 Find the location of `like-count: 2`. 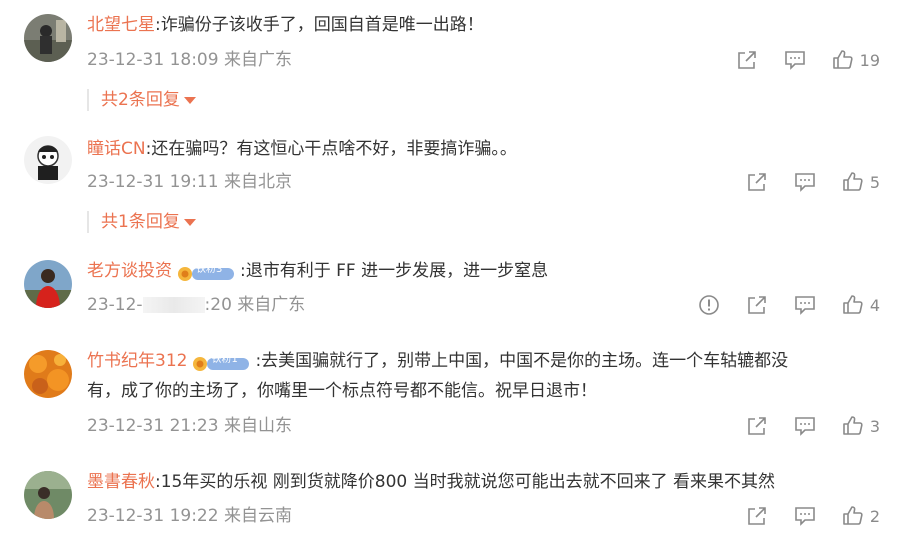

like-count: 2 is located at coordinates (874, 516).